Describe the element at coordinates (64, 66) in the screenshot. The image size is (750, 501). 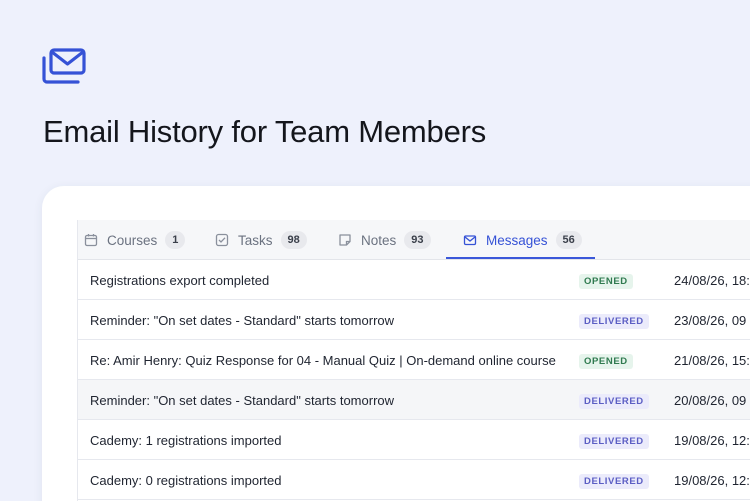
I see `mail-stack-icon` at that location.